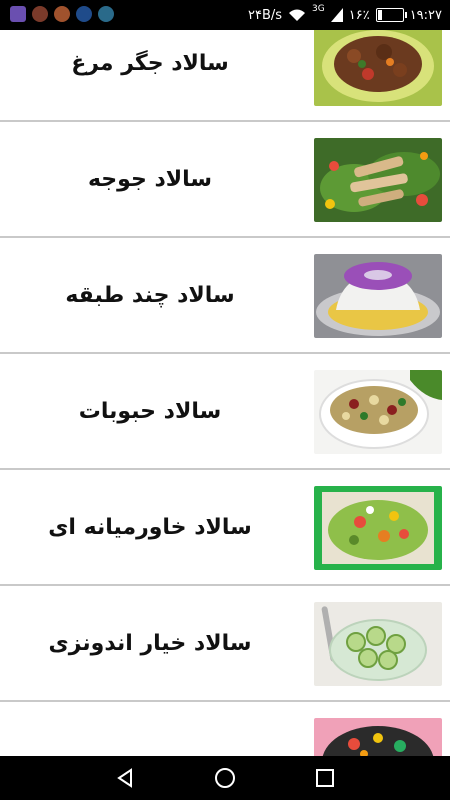  I want to click on gallery-icon, so click(18, 14).